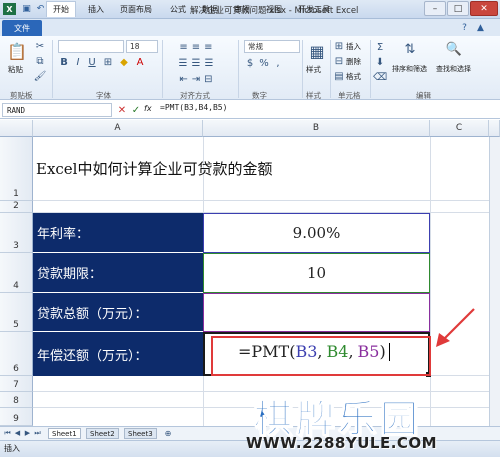 This screenshot has width=500, height=457. Describe the element at coordinates (380, 77) in the screenshot. I see `clear-icon: ⌫` at that location.